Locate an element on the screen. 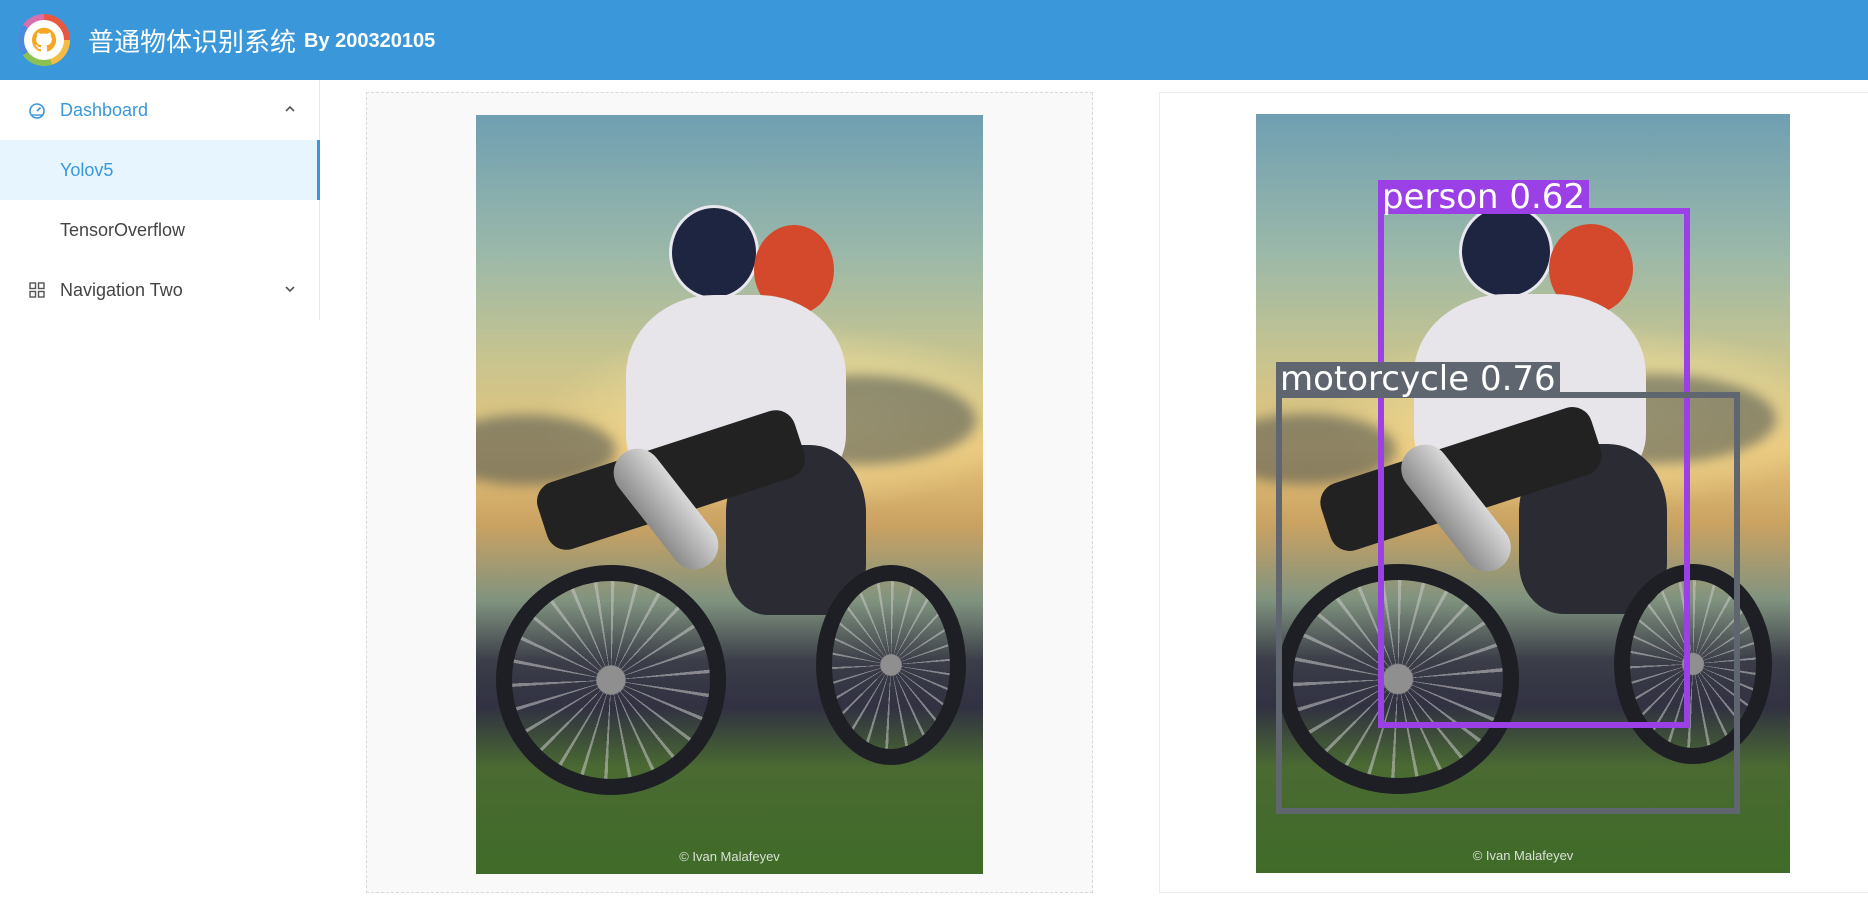  chevron-up-icon is located at coordinates (290, 108).